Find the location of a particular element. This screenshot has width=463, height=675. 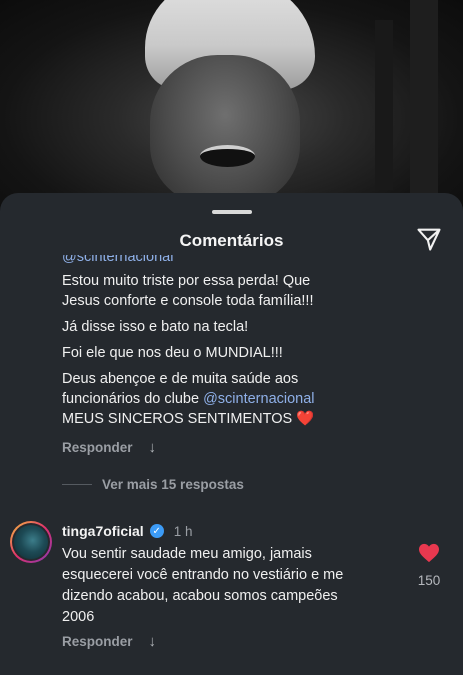

comment-line: Vou sentir saudade meu amigo, jamais is located at coordinates (187, 554).